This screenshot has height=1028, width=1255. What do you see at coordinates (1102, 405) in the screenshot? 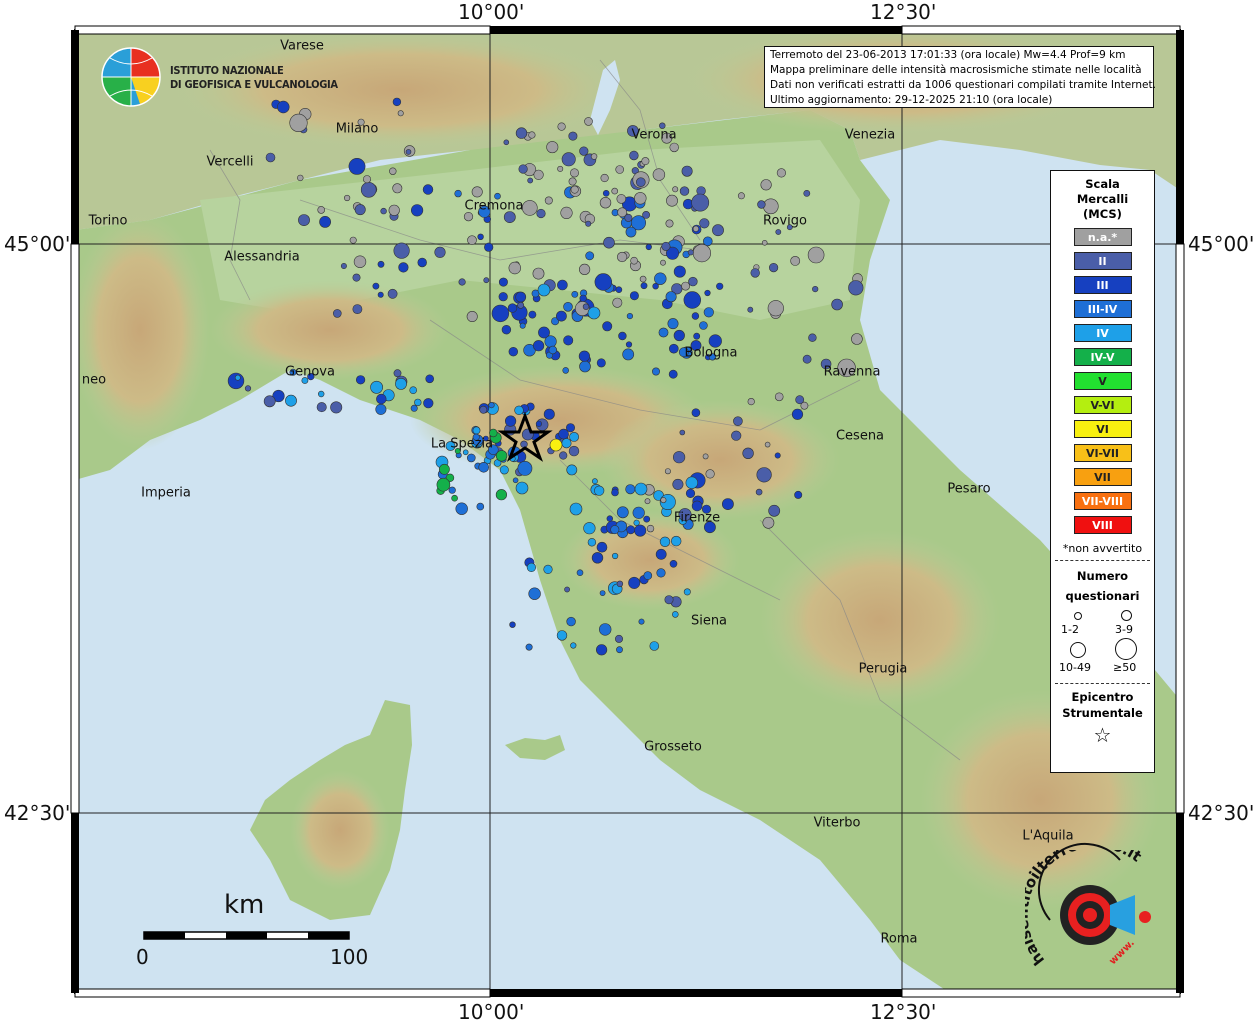
I see `legend-swatch: V-VI` at bounding box center [1102, 405].